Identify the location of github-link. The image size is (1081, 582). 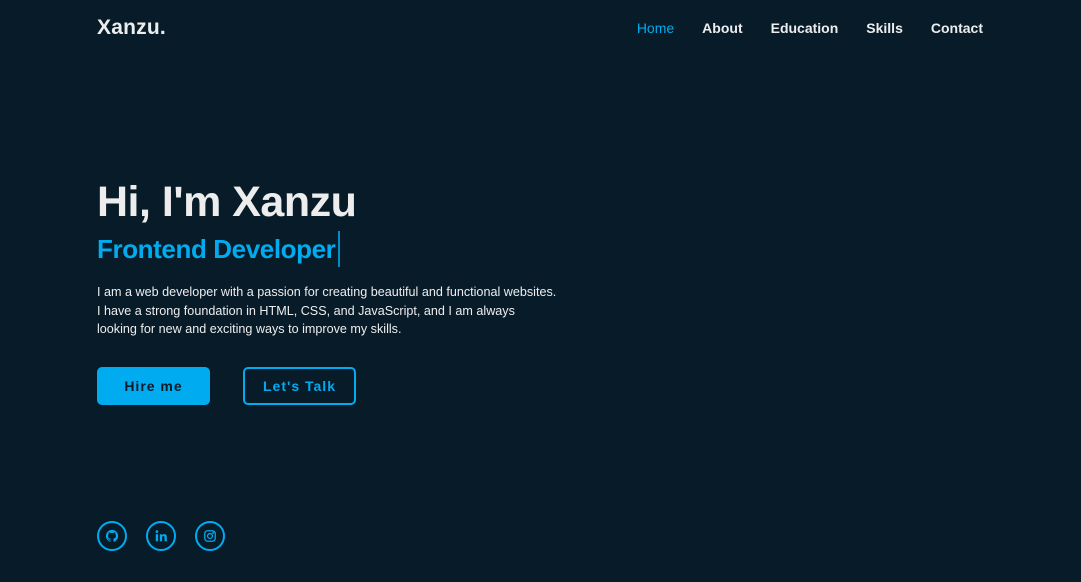
(112, 536).